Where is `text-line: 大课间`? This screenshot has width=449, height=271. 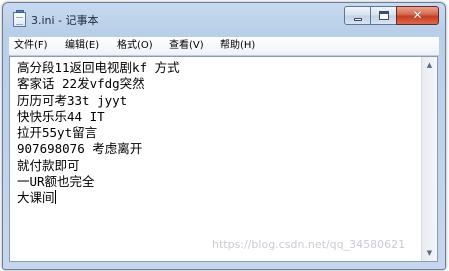 text-line: 大课间 is located at coordinates (36, 198).